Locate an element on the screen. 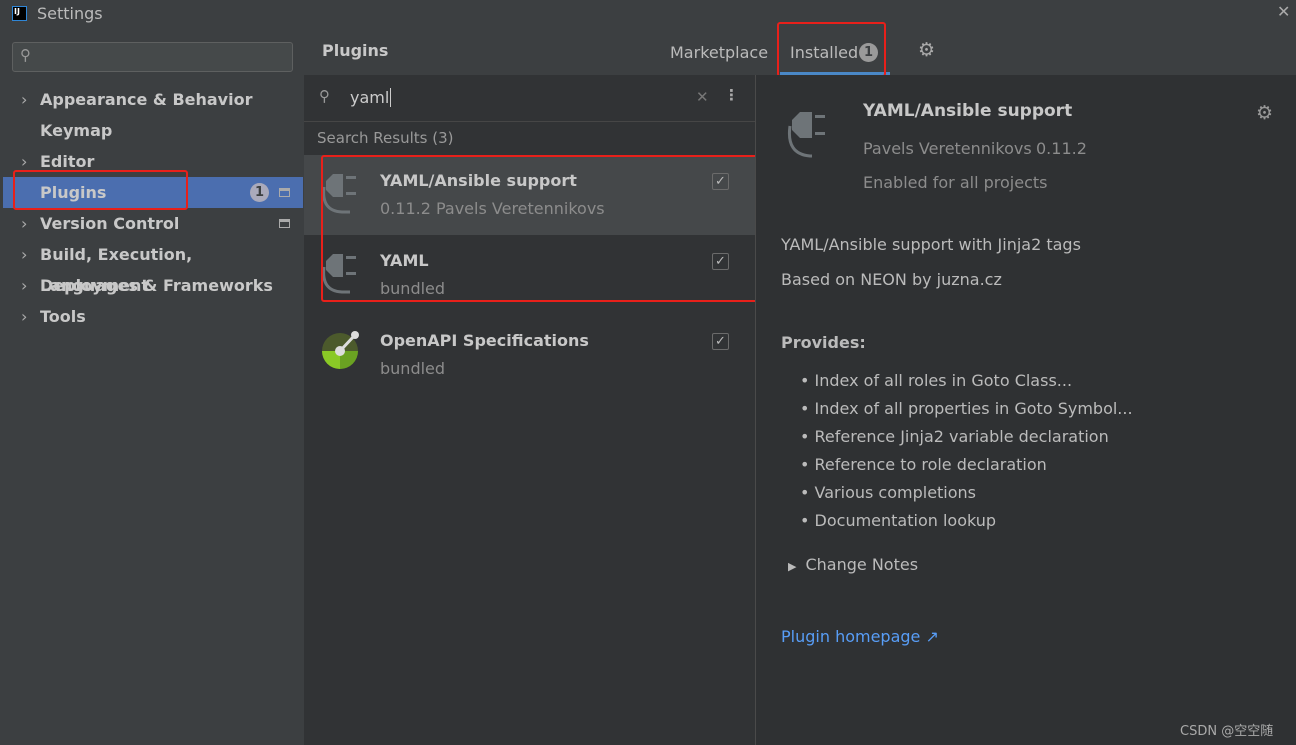  clear-icon: ✕ is located at coordinates (702, 97).